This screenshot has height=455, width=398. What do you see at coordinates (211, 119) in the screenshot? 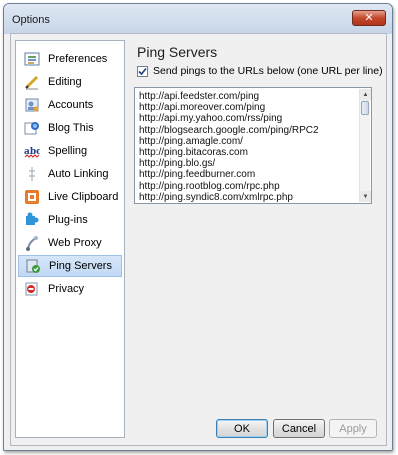
I see `url-line: http://api.my.yahoo.com/rss/ping` at bounding box center [211, 119].